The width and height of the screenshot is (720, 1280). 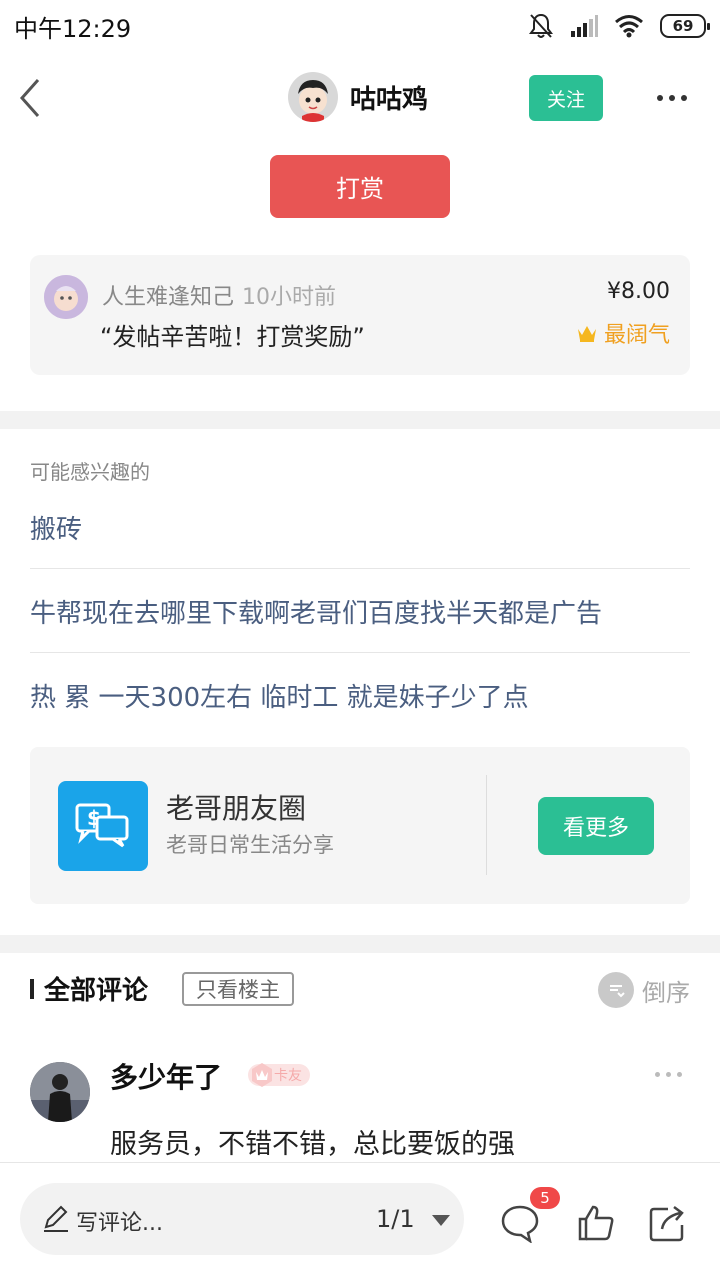 What do you see at coordinates (238, 989) in the screenshot?
I see `owner-only-filter: 只看楼主` at bounding box center [238, 989].